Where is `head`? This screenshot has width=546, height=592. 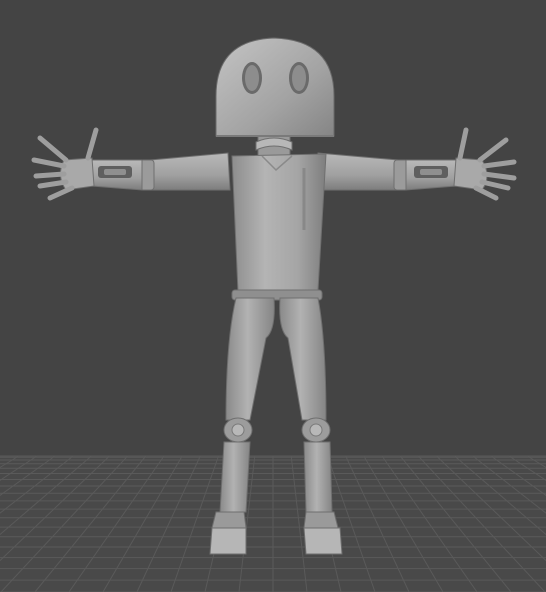
head is located at coordinates (275, 87).